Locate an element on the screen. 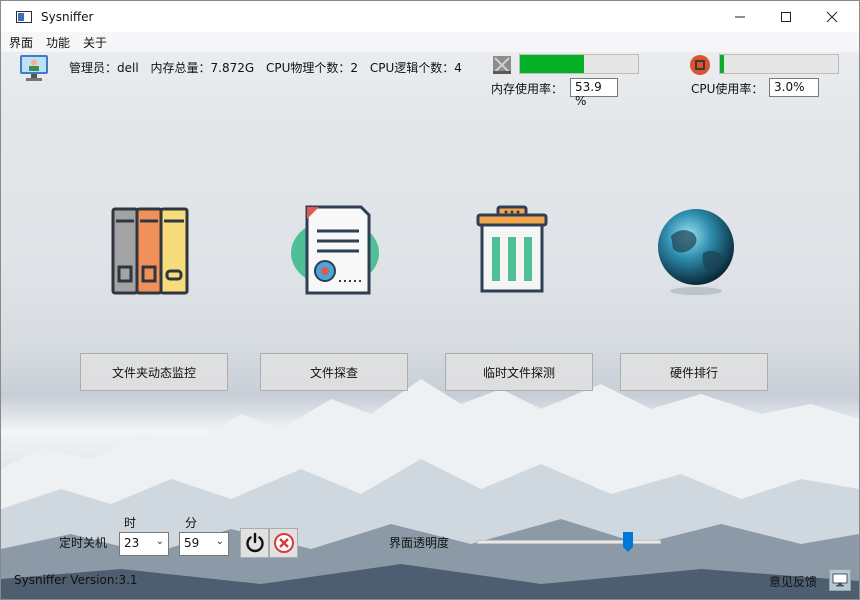 Image resolution: width=860 pixels, height=600 pixels. memory-usage-label: 内存使用率： is located at coordinates (527, 89).